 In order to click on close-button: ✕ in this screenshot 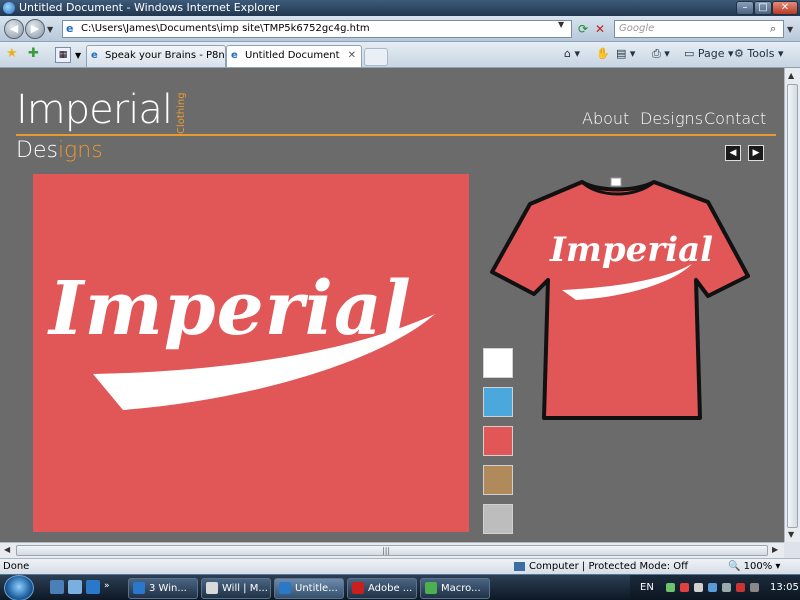, I will do `click(785, 8)`.